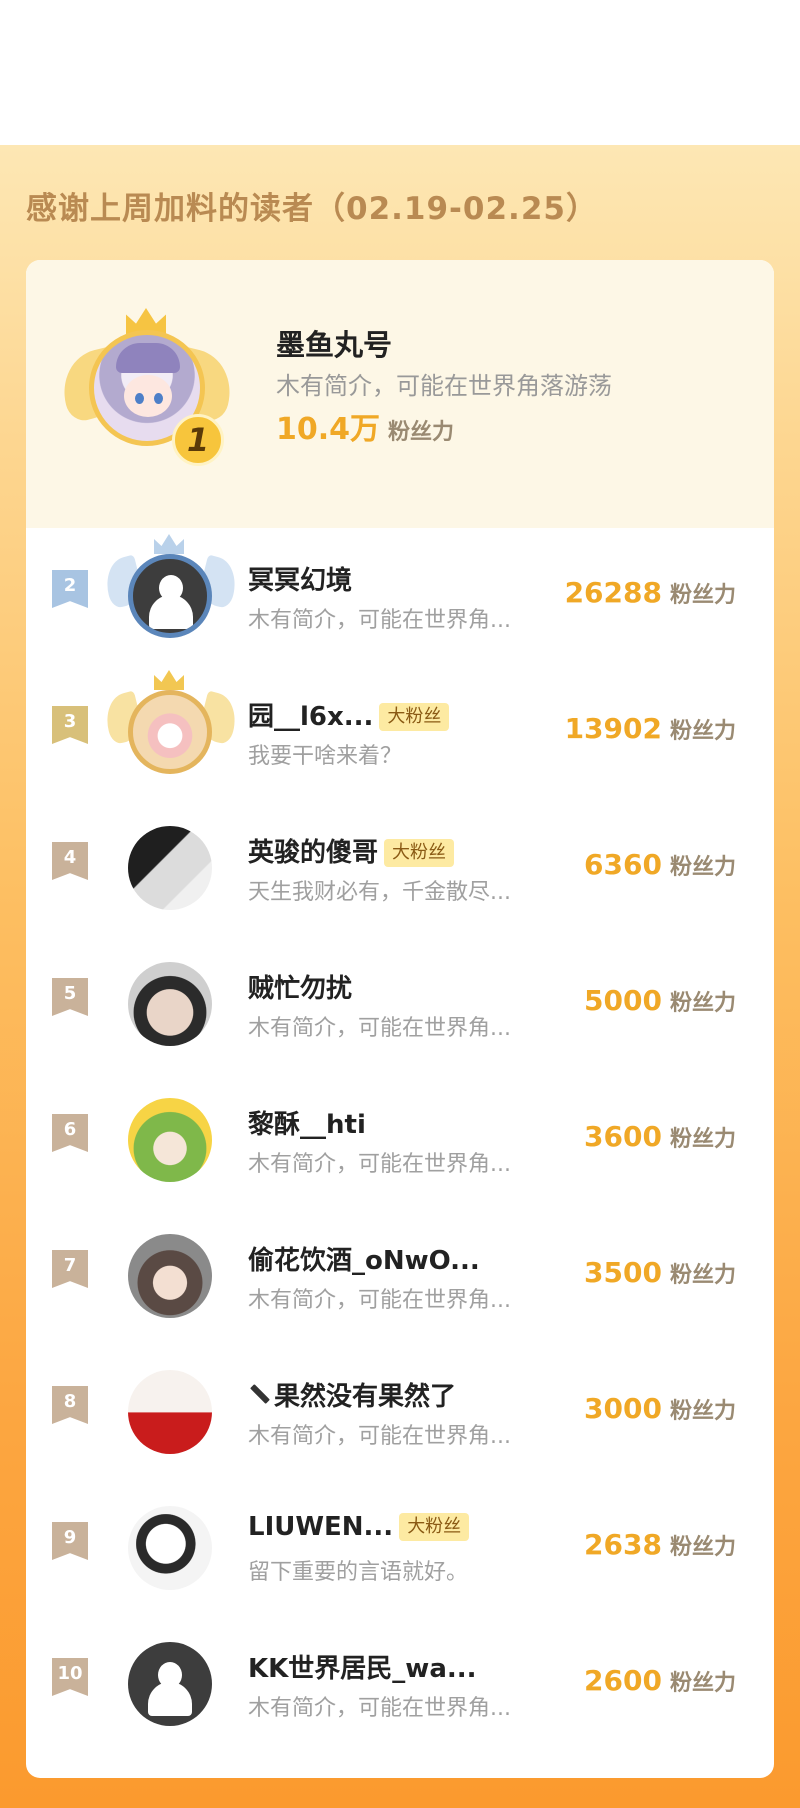 The image size is (800, 1808). What do you see at coordinates (259, 1396) in the screenshot?
I see `pencil-icon` at bounding box center [259, 1396].